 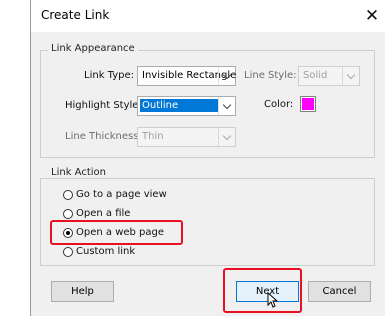 I want to click on color-swatch, so click(x=308, y=104).